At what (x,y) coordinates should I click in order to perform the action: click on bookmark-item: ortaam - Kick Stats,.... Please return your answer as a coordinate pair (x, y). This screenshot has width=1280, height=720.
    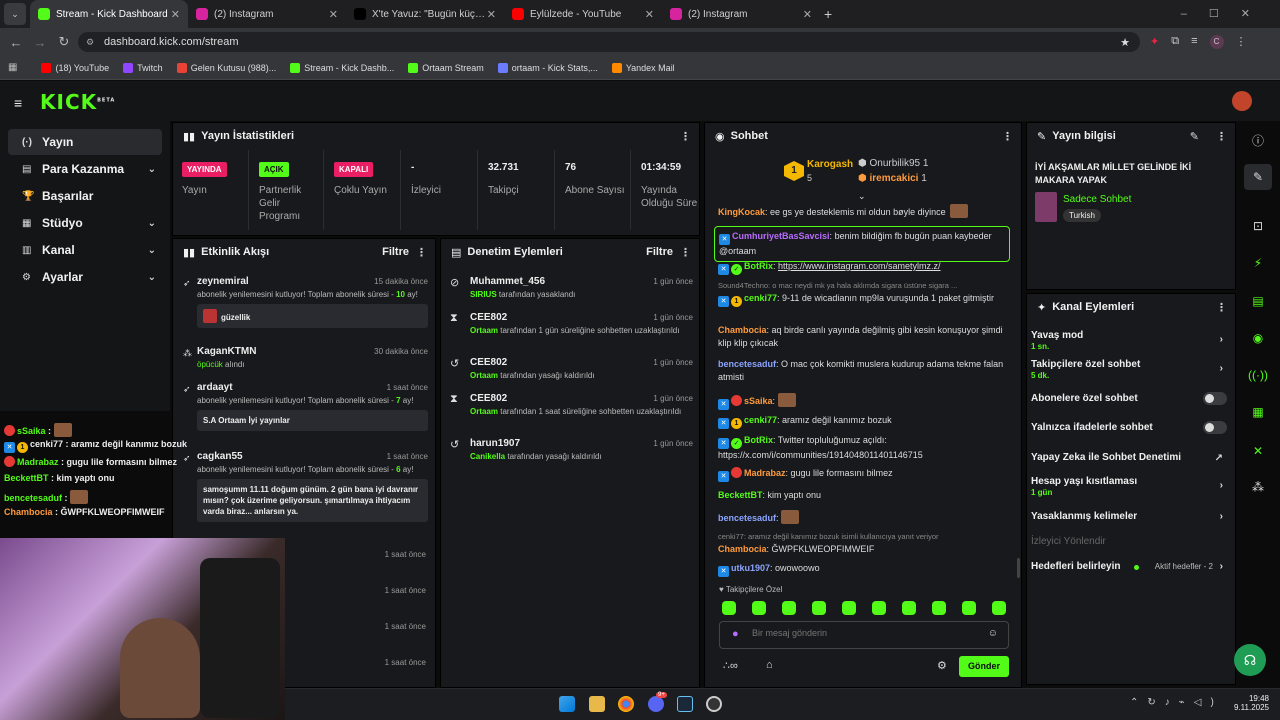
    Looking at the image, I should click on (547, 67).